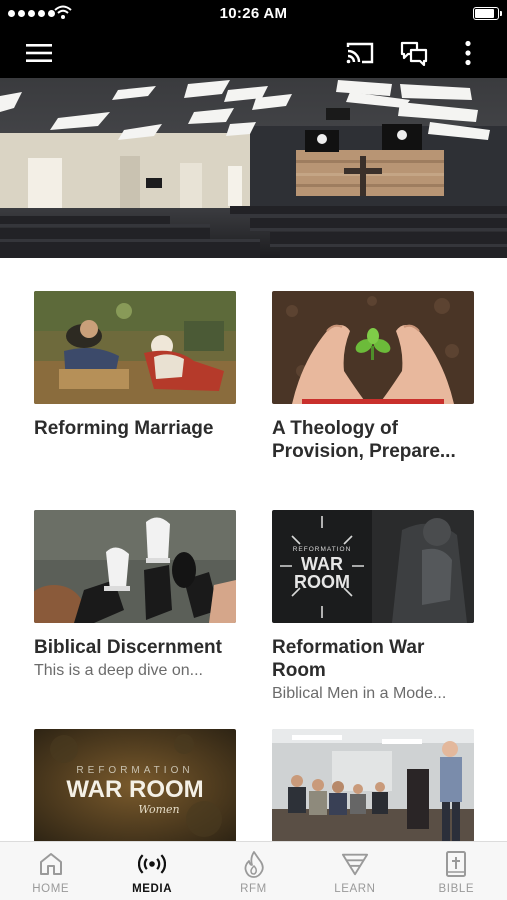 The width and height of the screenshot is (507, 900). Describe the element at coordinates (456, 889) in the screenshot. I see `tab-label: BIBLE` at that location.